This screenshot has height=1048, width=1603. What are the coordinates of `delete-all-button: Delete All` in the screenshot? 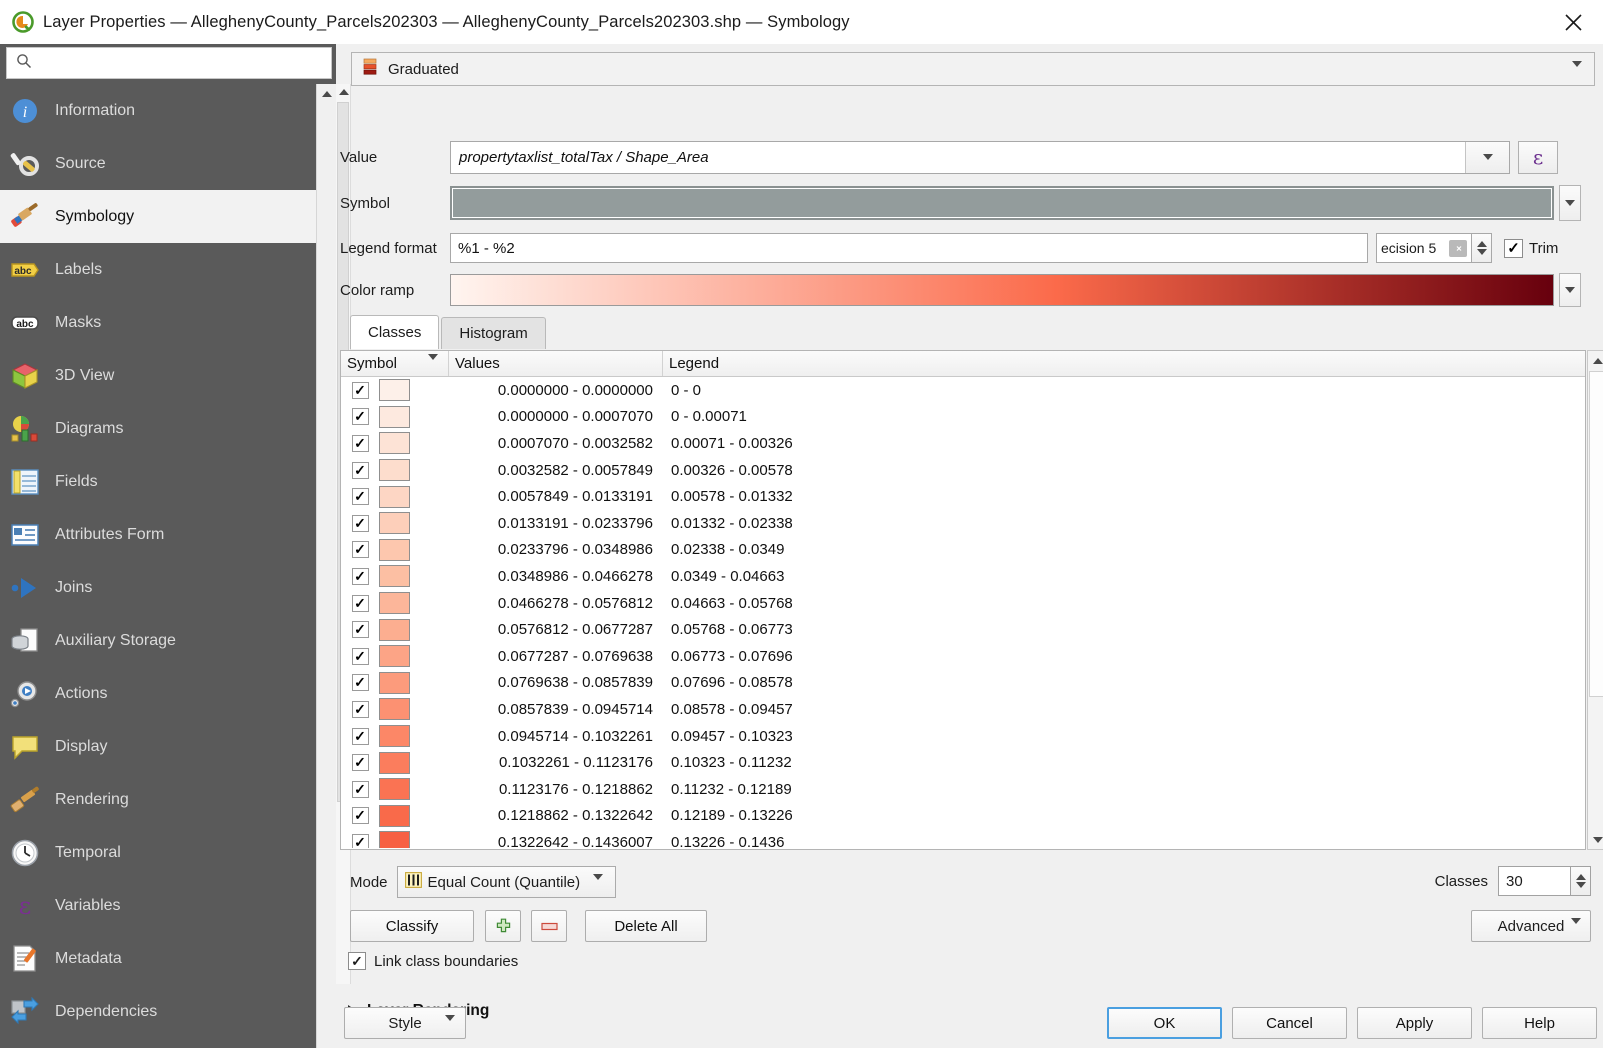 It's located at (646, 926).